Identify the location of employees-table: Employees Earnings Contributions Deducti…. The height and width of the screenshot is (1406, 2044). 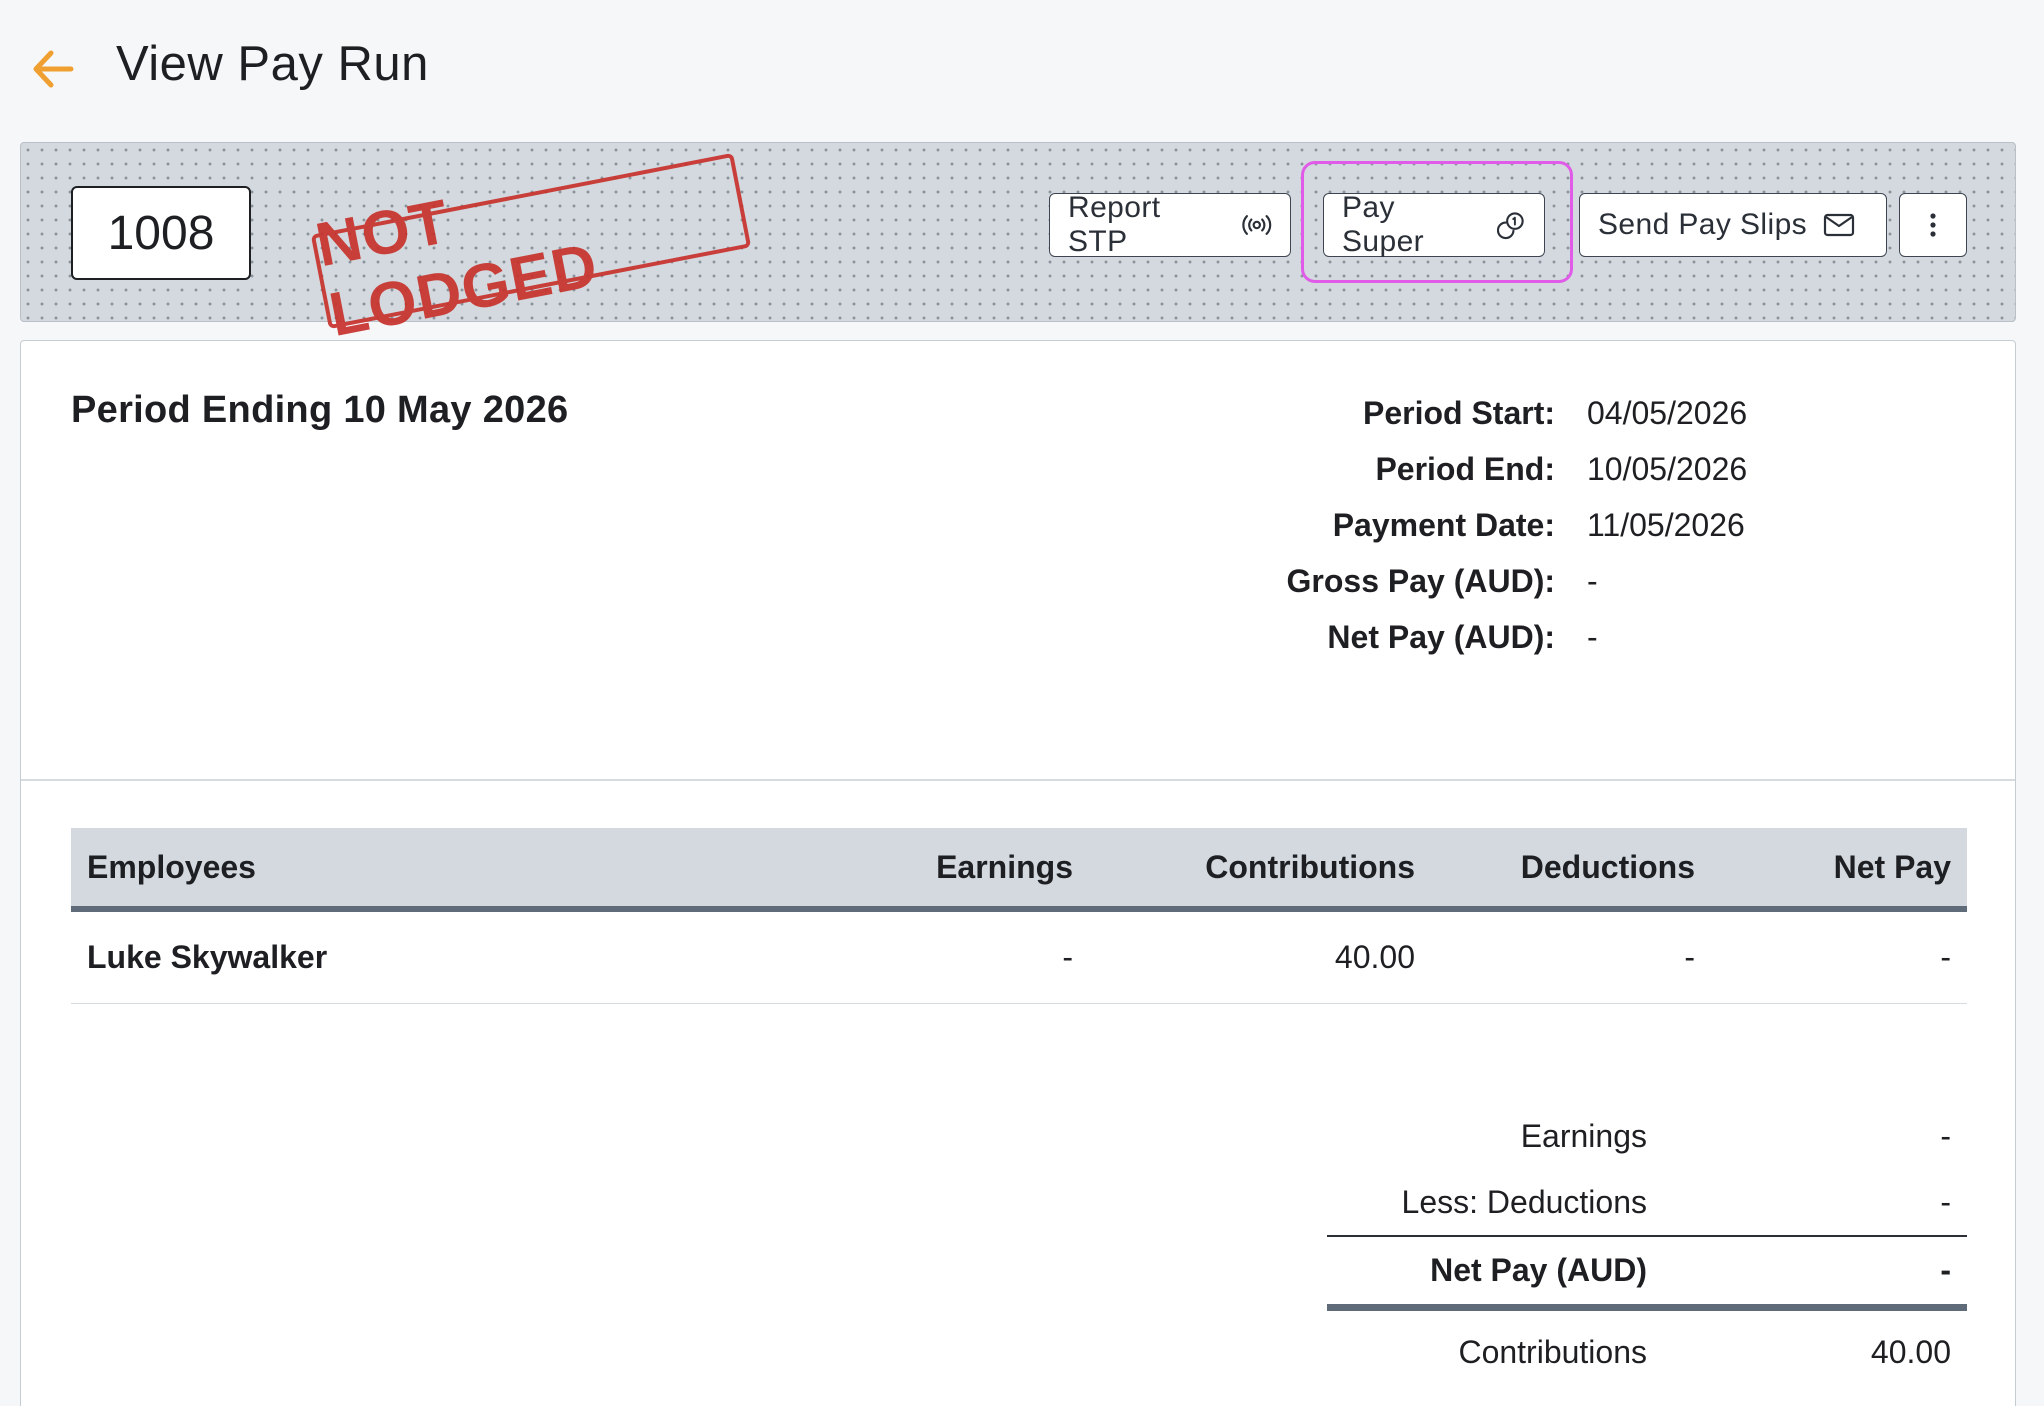
(1019, 916).